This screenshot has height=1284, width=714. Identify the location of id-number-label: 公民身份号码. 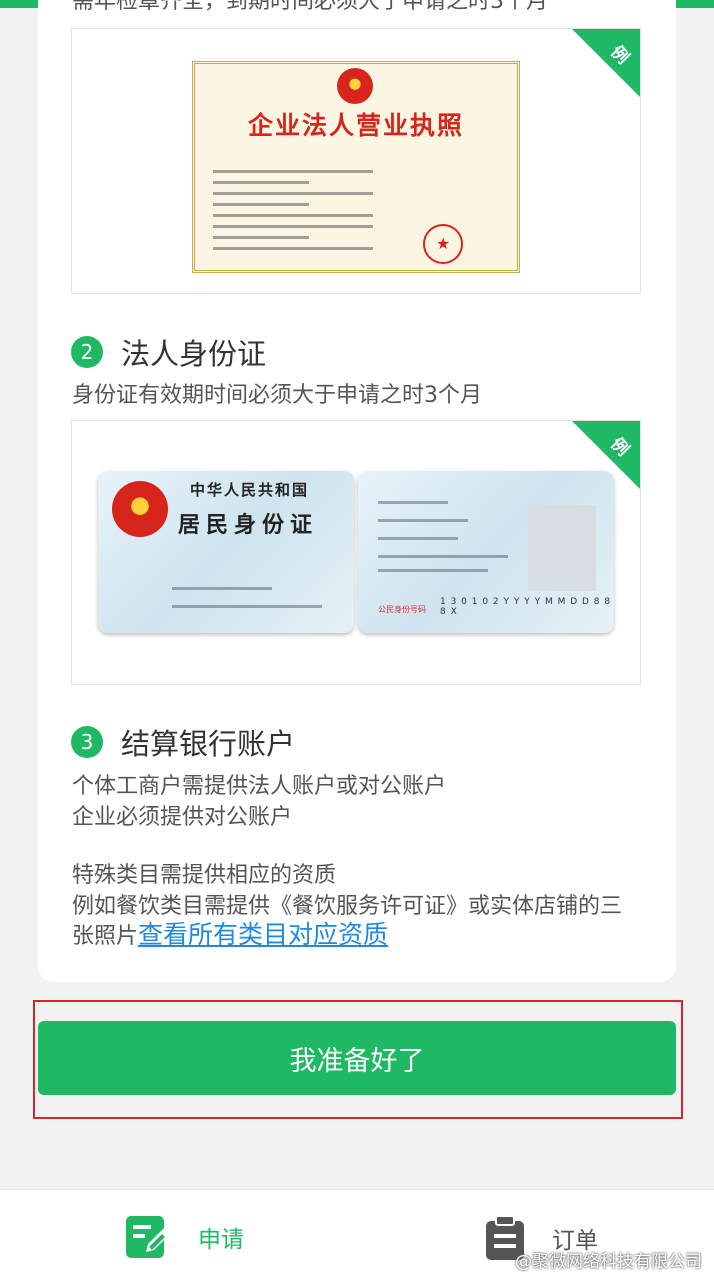
(402, 609).